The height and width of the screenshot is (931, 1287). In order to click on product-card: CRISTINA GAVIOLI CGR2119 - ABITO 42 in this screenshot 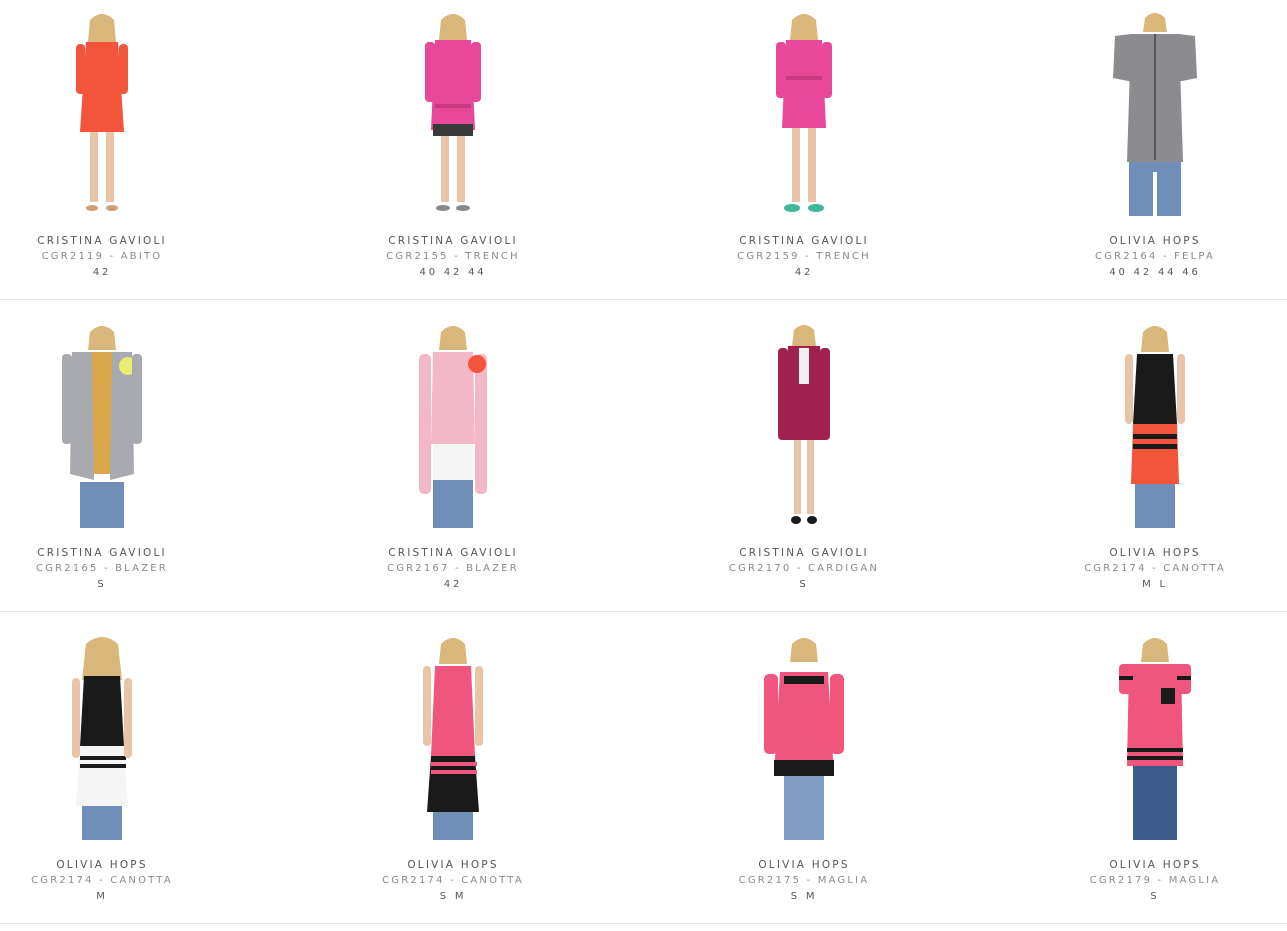, I will do `click(113, 146)`.